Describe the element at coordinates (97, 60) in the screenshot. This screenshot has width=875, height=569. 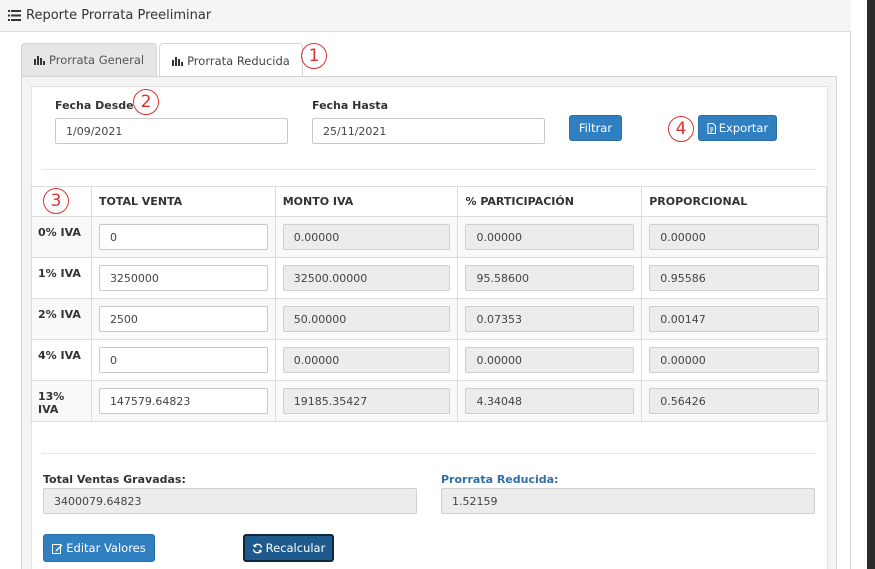
I see `tab-label: Prorrata General` at that location.